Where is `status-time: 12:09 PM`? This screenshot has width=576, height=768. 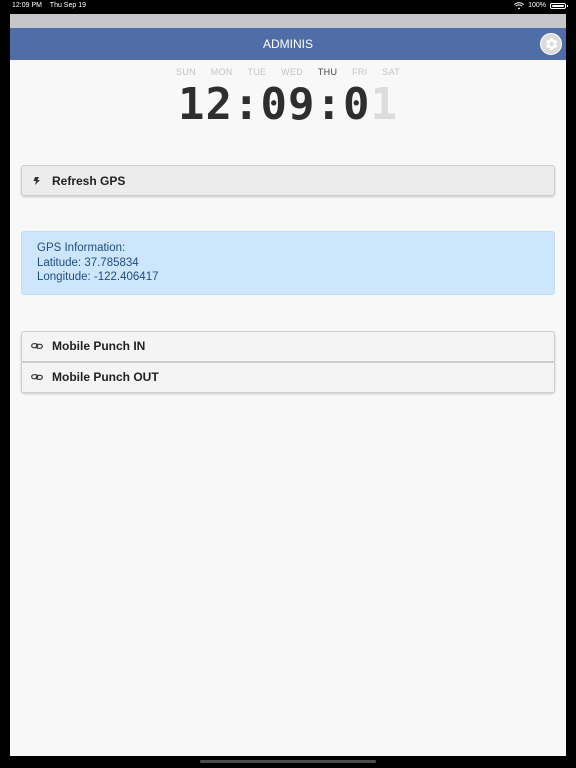
status-time: 12:09 PM is located at coordinates (27, 5).